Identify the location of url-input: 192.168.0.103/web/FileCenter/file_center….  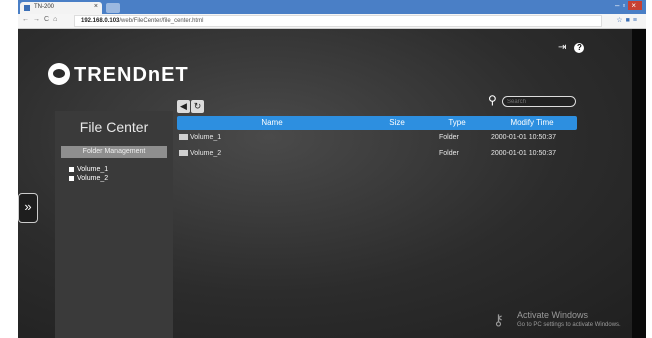
(338, 21).